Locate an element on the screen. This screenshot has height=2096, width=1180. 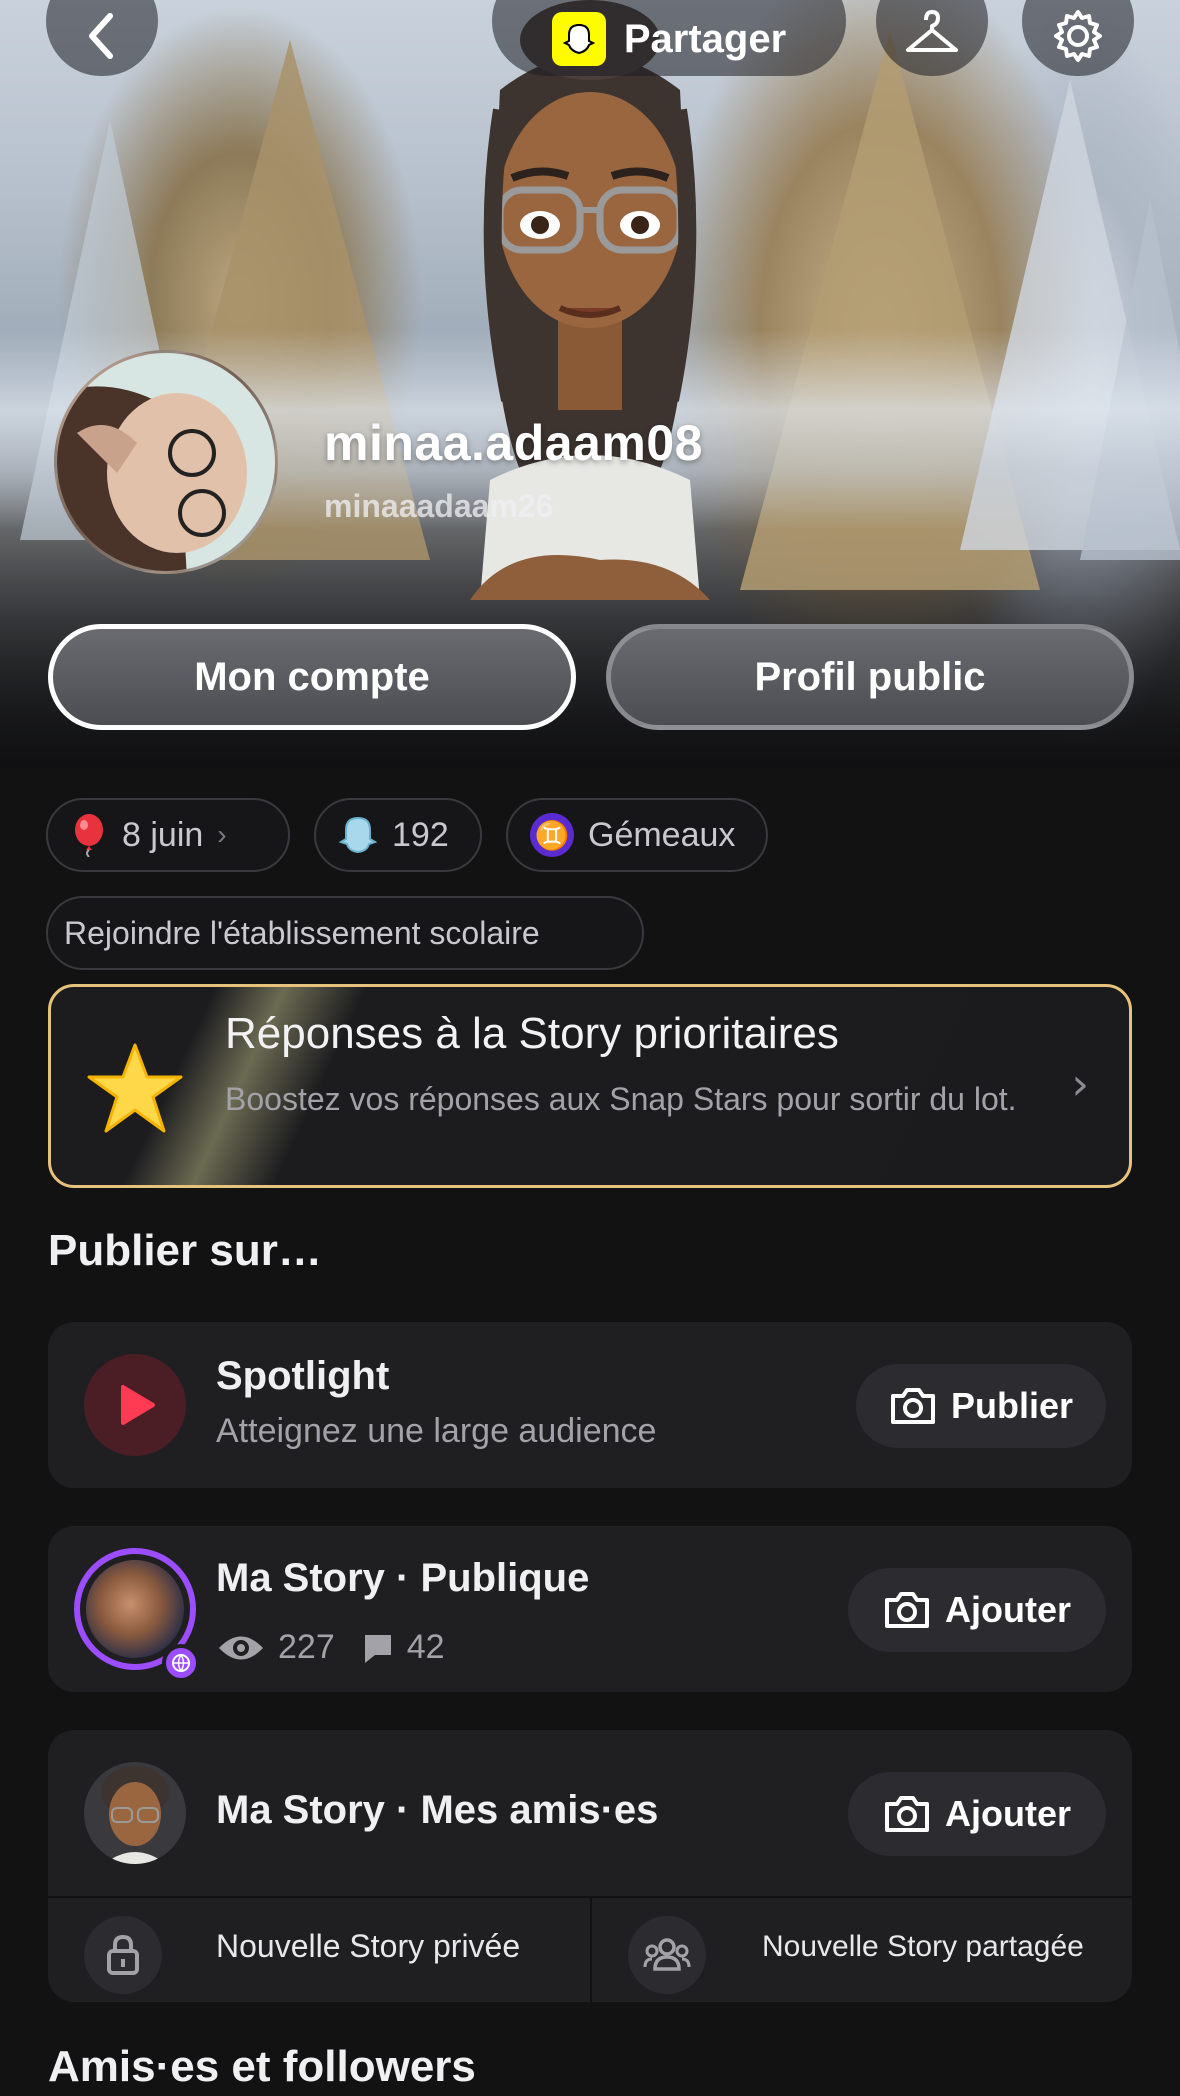
public-story-add-button: Ajouter is located at coordinates (977, 1610).